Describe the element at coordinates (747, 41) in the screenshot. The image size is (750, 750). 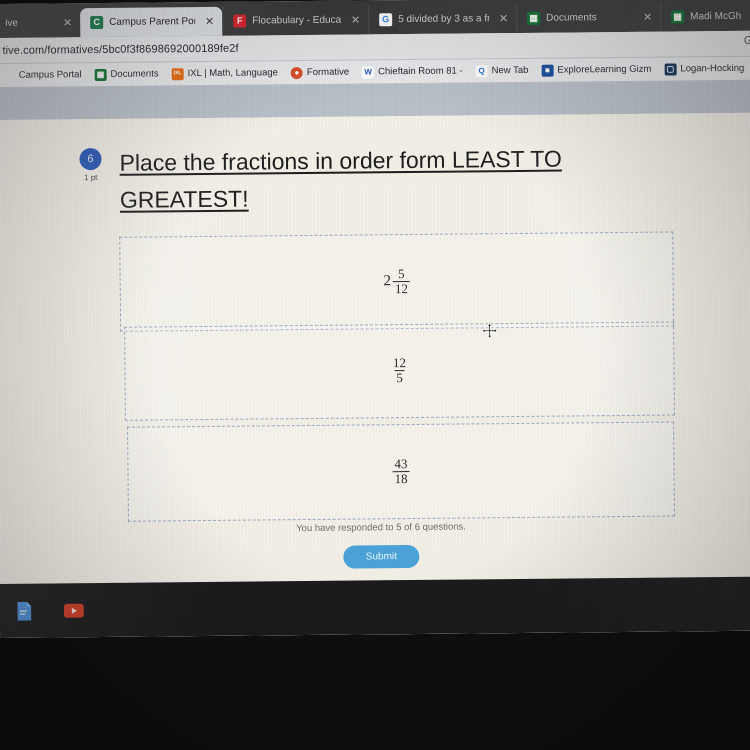
I see `profile-glyph-icon: G` at that location.